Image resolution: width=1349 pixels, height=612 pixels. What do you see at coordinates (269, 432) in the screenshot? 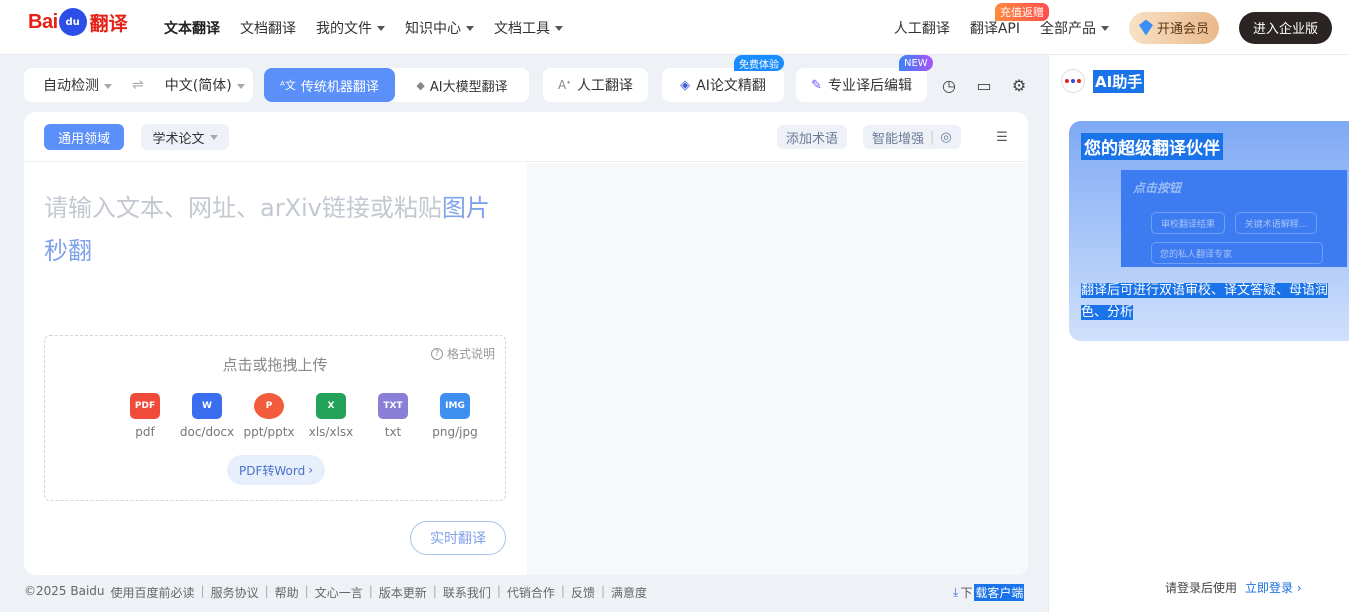
I see `file-type-label: ppt/pptx` at bounding box center [269, 432].